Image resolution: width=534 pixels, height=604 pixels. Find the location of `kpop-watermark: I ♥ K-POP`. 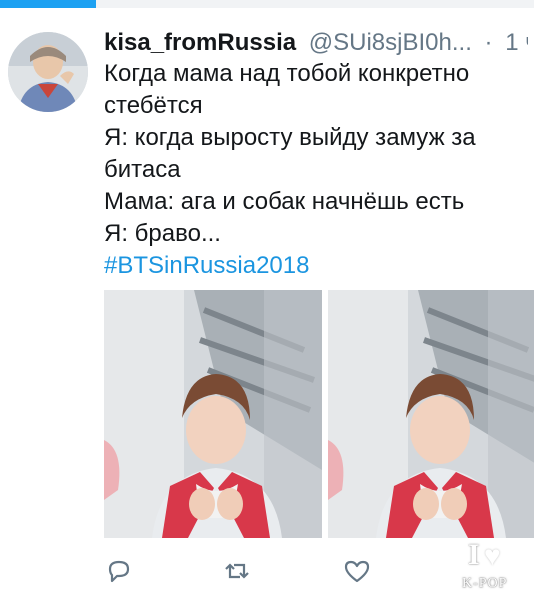

kpop-watermark: I ♥ K-POP is located at coordinates (498, 572).